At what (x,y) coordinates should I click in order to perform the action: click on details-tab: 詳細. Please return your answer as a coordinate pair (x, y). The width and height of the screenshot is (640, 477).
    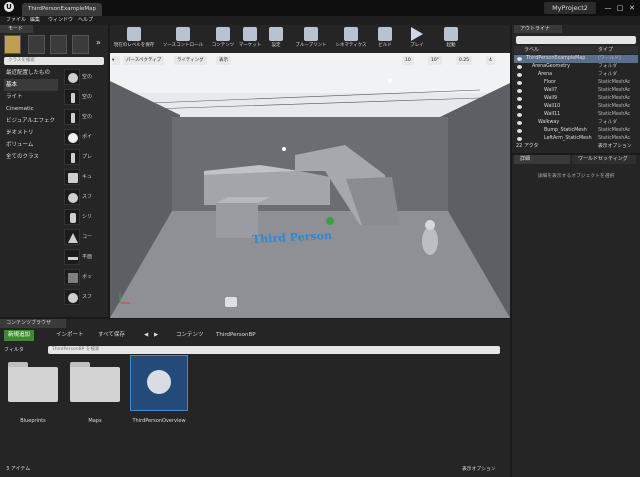
    Looking at the image, I should click on (542, 159).